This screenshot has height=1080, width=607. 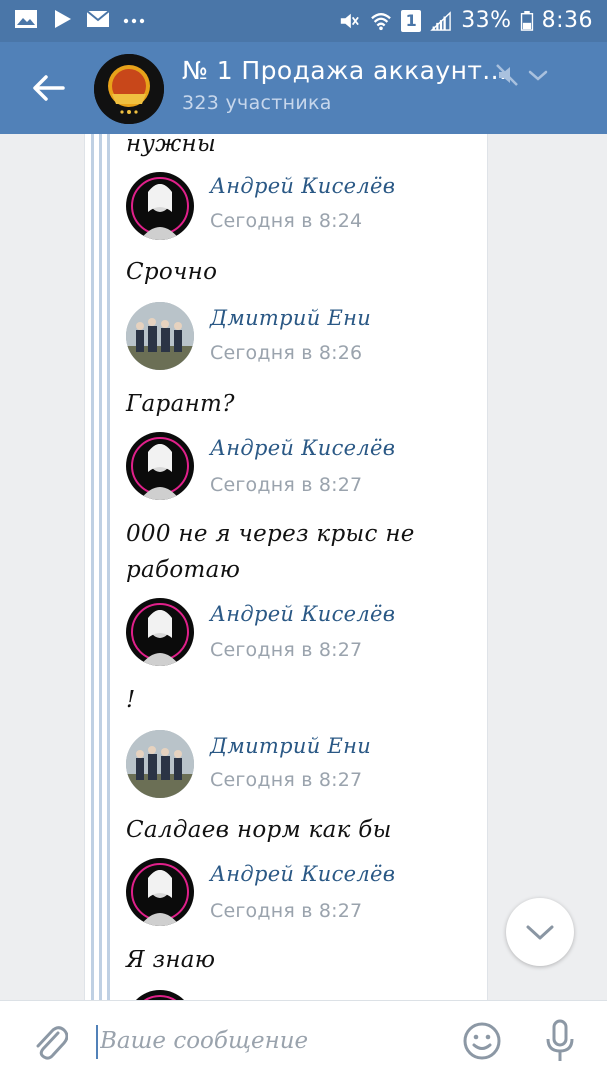 I want to click on composer, so click(x=303, y=1040).